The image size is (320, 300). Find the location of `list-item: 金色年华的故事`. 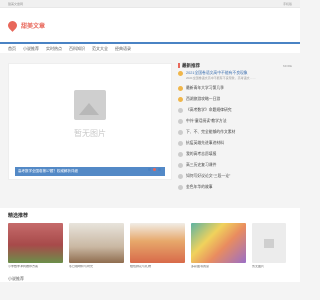

list-item: 金色年华的故事 is located at coordinates (235, 187).